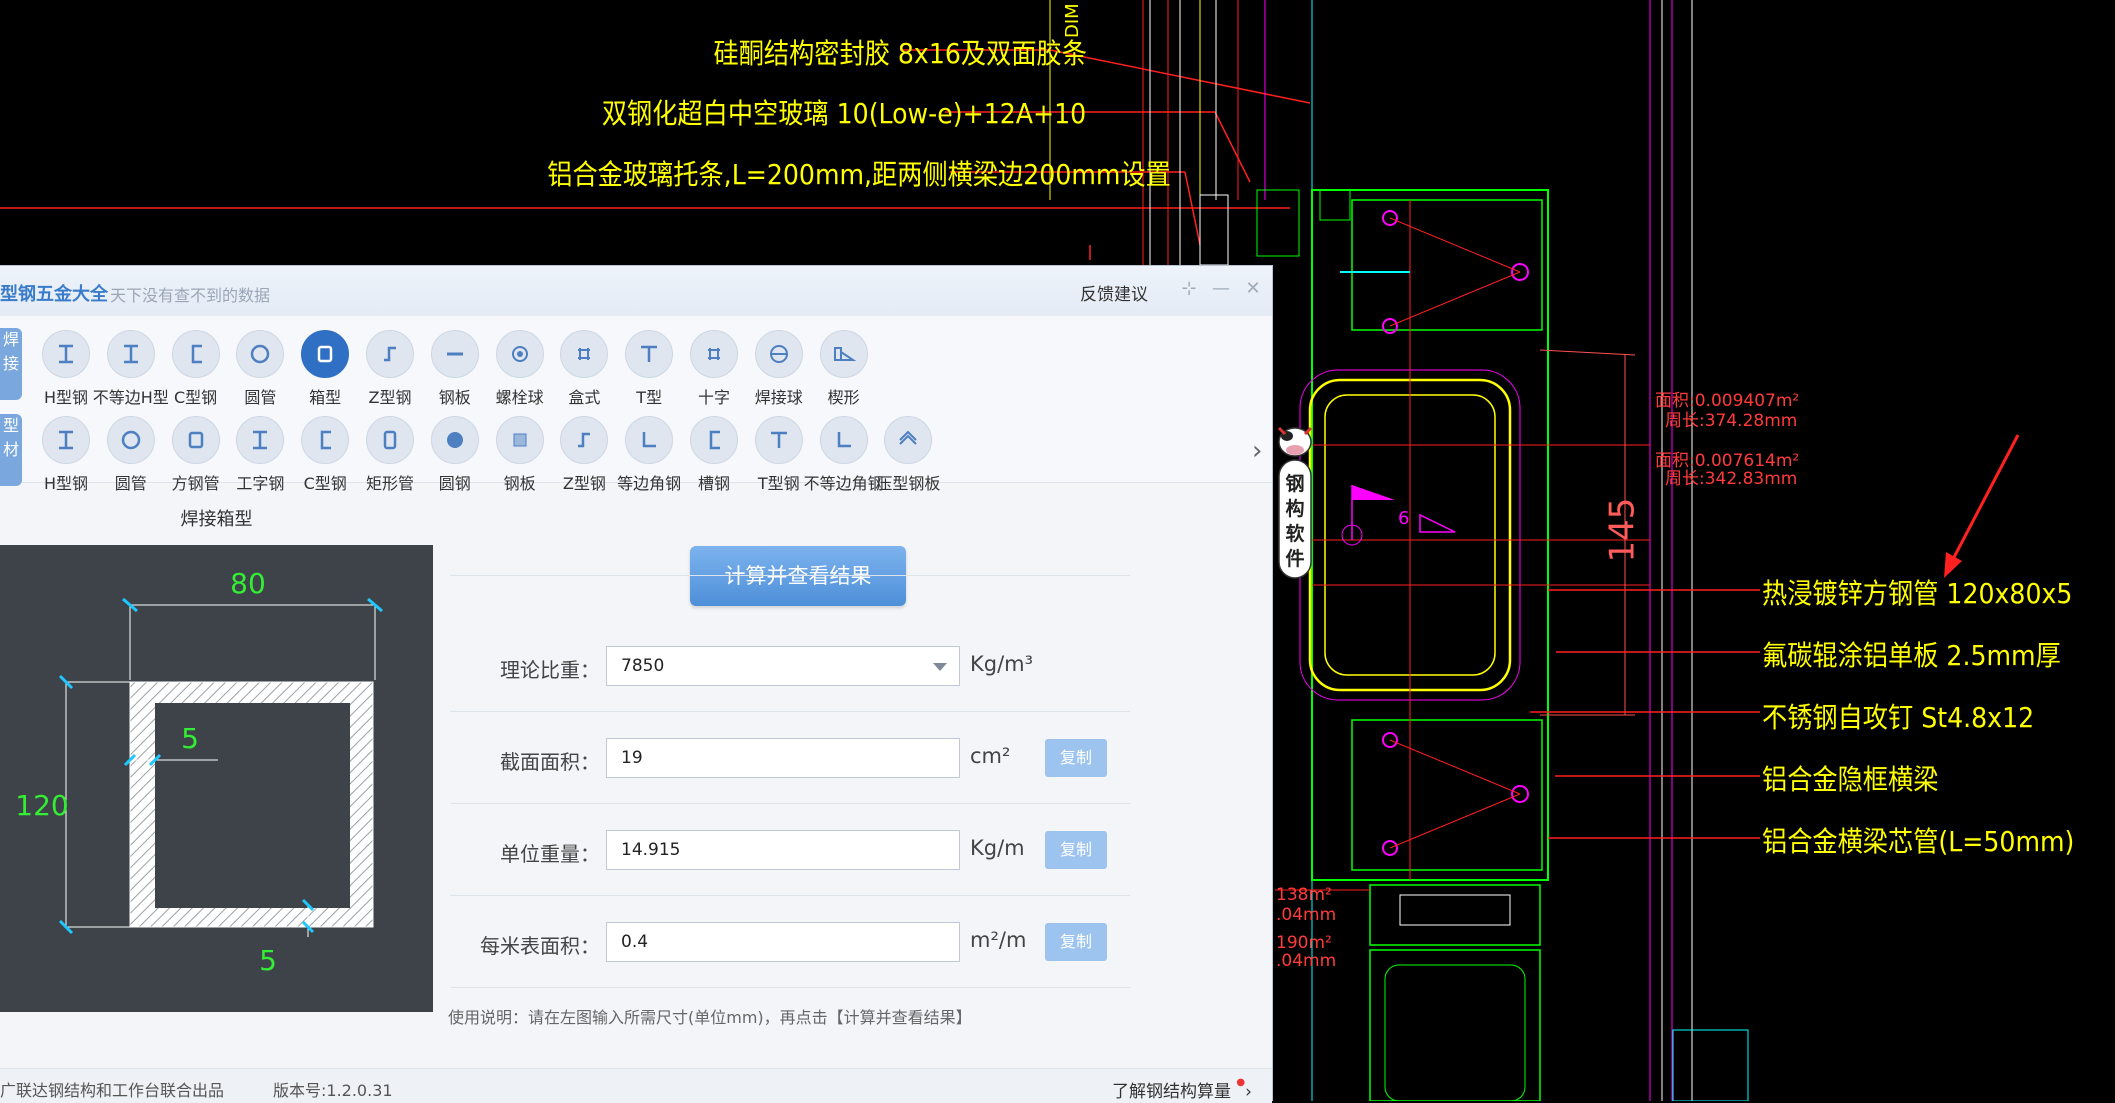 Image resolution: width=2115 pixels, height=1103 pixels. I want to click on area-unit: cm², so click(990, 756).